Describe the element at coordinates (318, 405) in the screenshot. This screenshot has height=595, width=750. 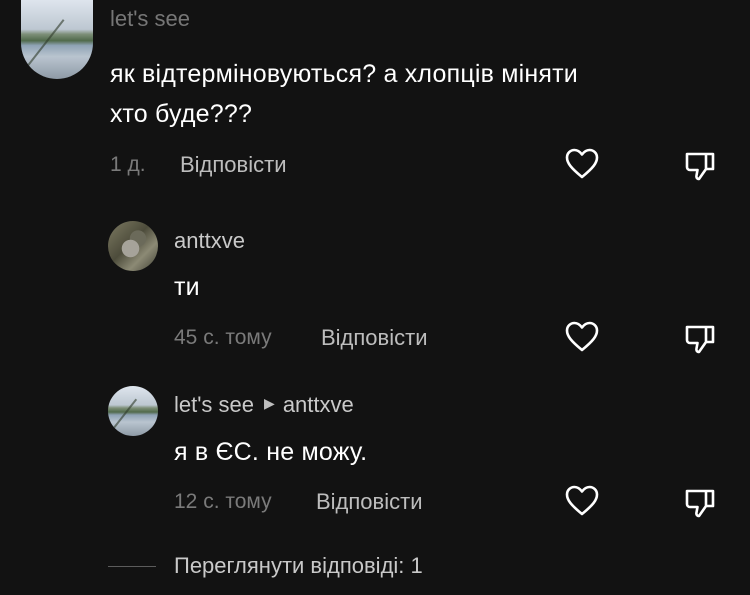
I see `reply-to-username: anttxve` at that location.